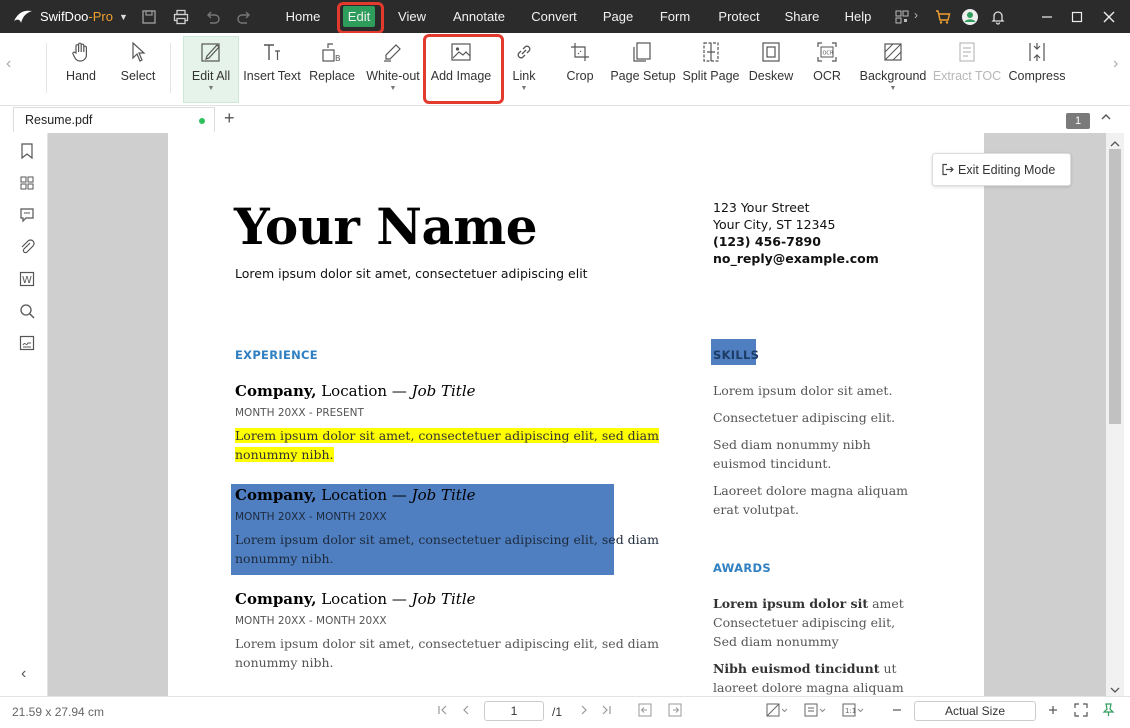 This screenshot has width=1130, height=728. Describe the element at coordinates (8, 64) in the screenshot. I see `ribbon-scroll-left-icon: ‹` at that location.